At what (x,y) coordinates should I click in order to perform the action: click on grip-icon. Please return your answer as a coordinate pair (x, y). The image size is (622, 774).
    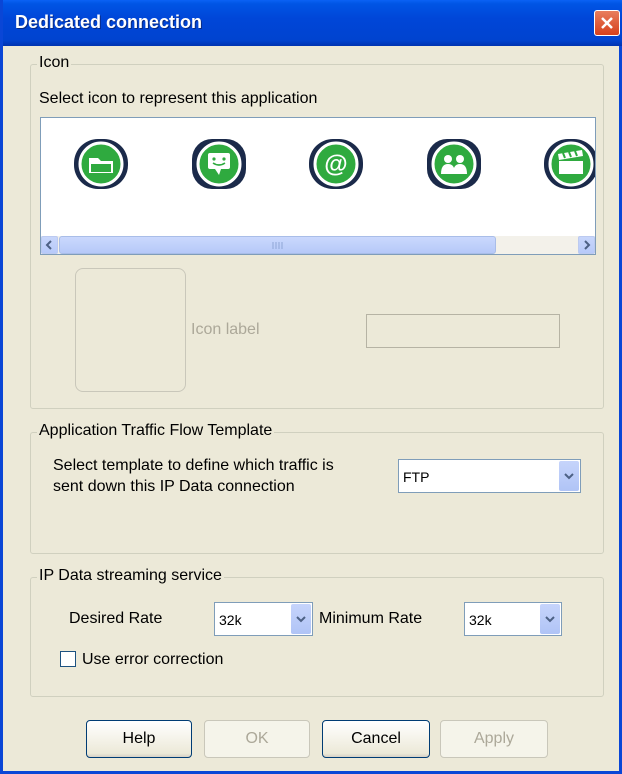
    Looking at the image, I should click on (277, 245).